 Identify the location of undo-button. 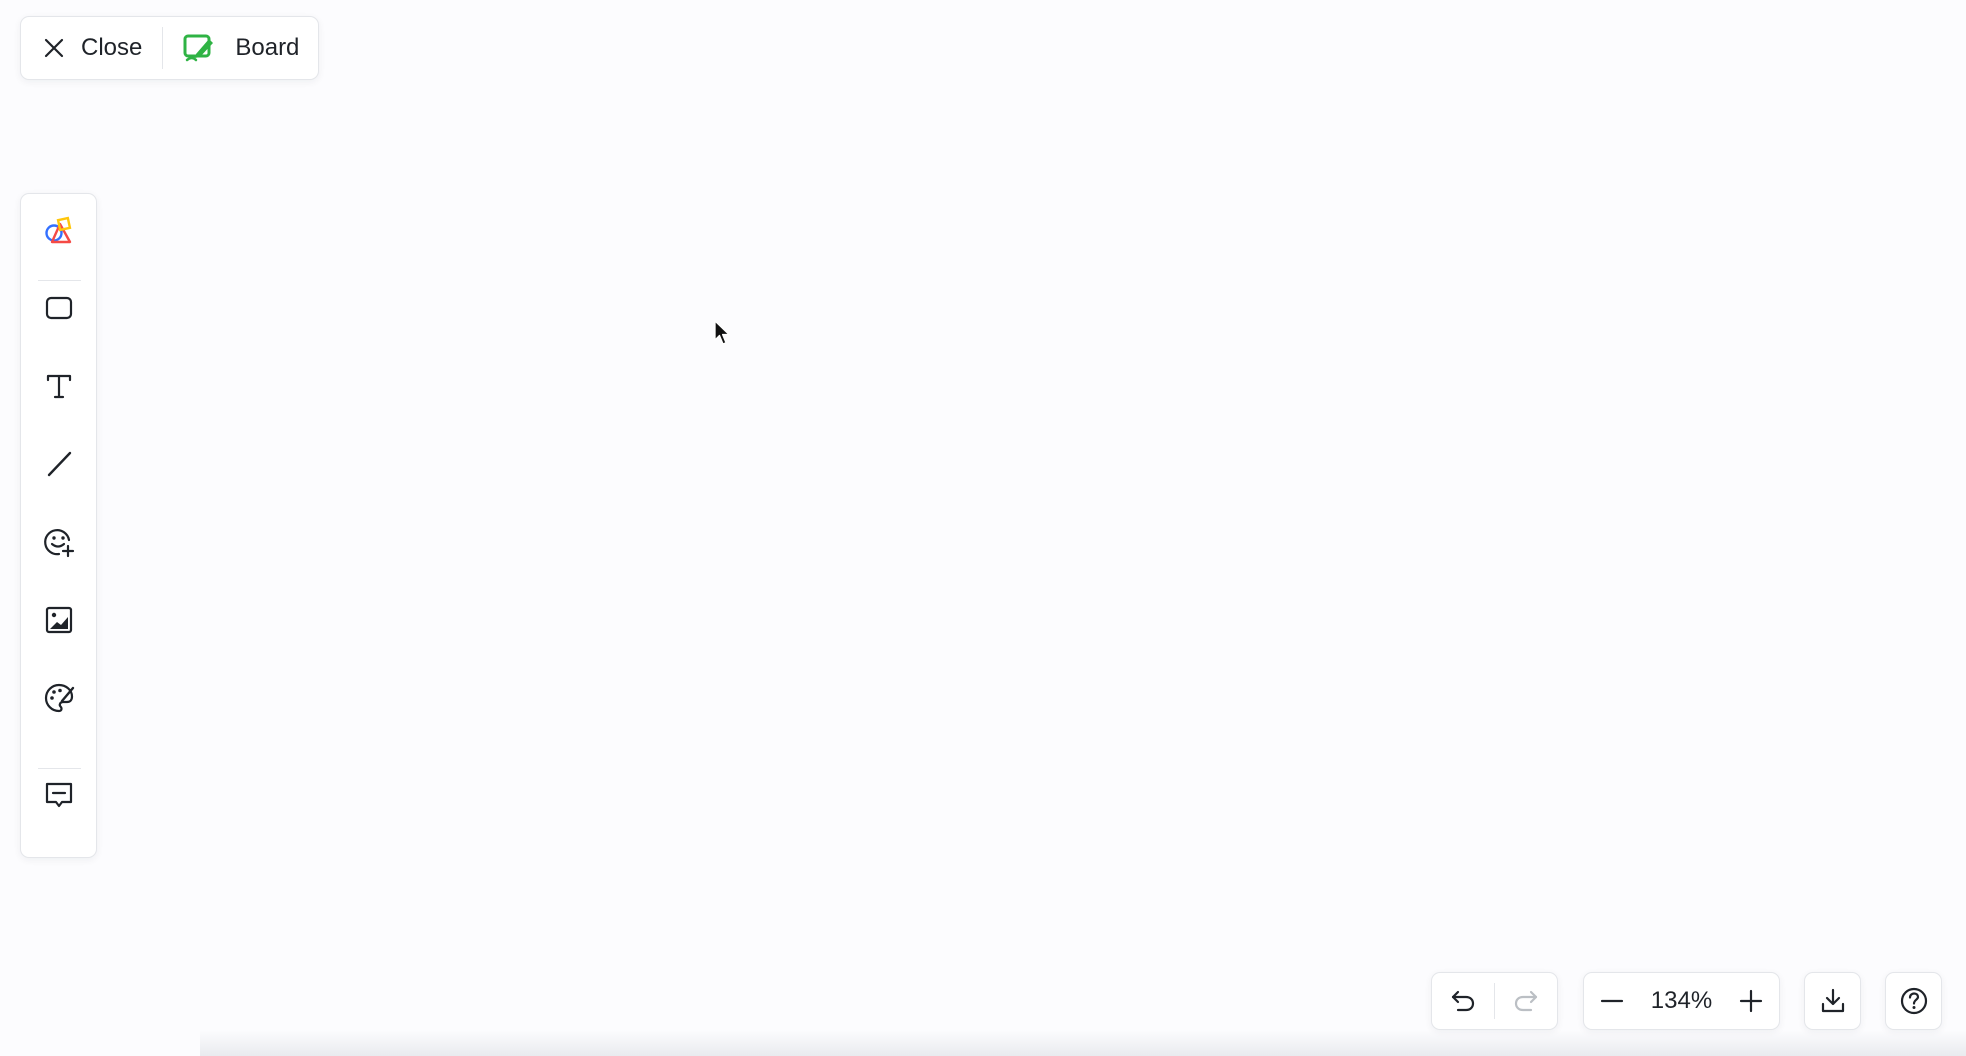
(1463, 1001).